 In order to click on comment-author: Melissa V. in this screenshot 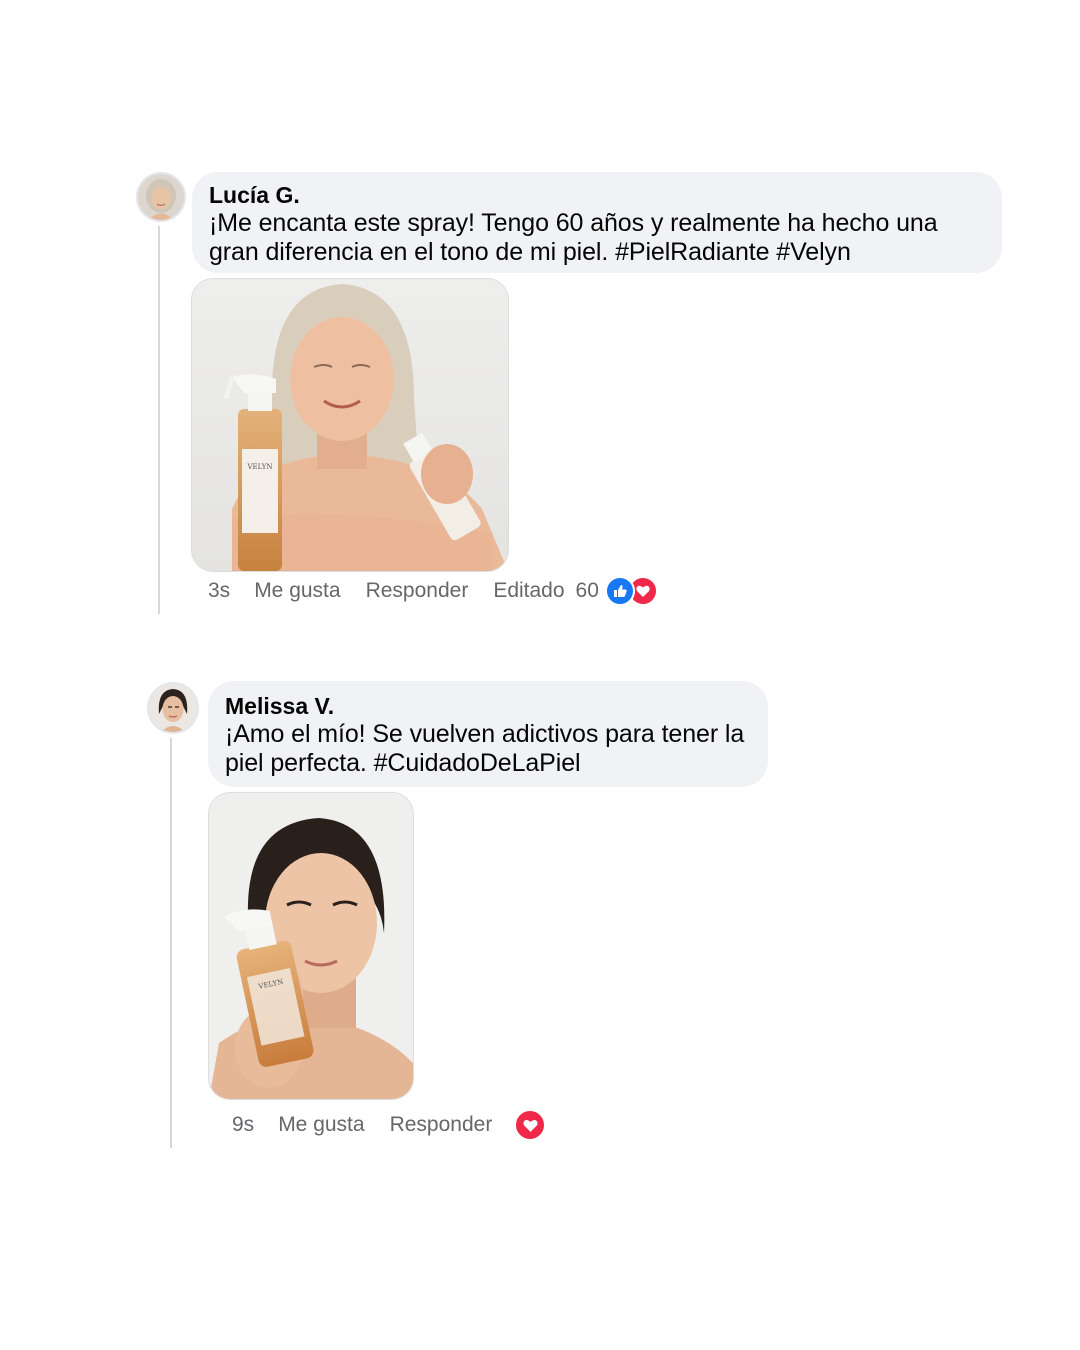, I will do `click(488, 706)`.